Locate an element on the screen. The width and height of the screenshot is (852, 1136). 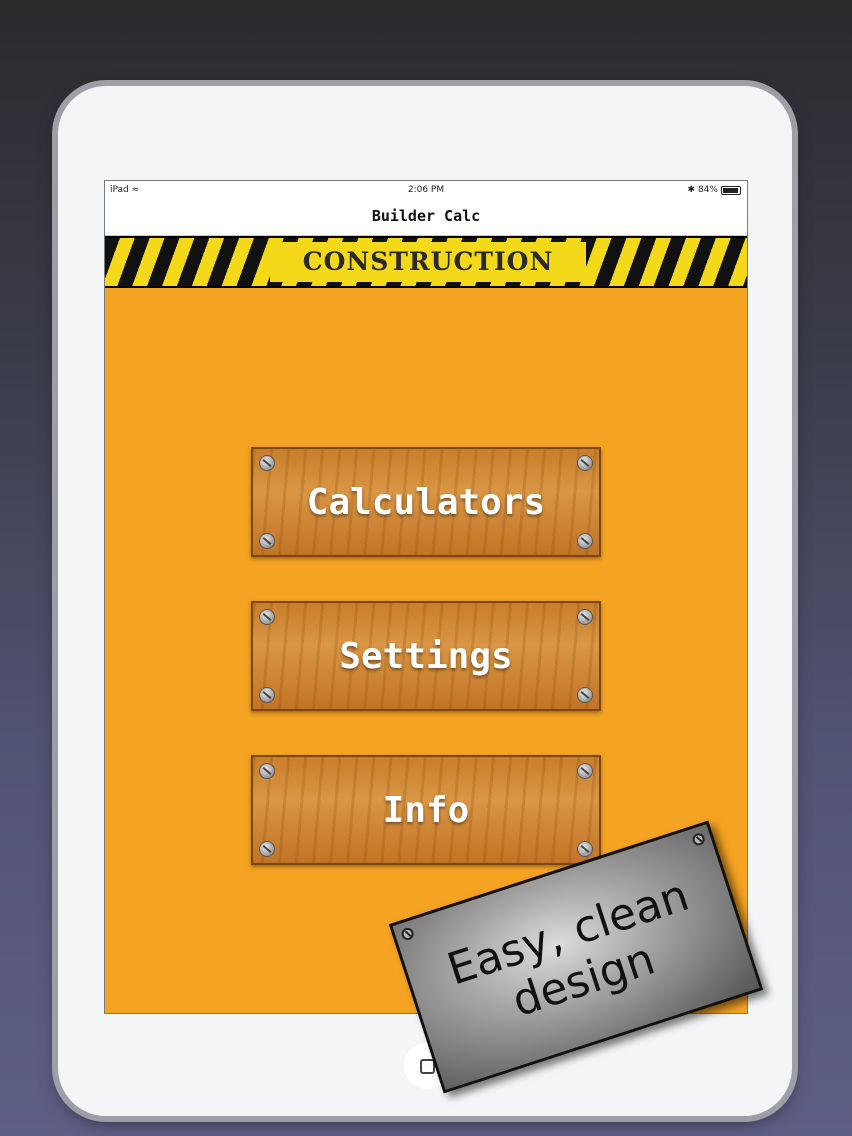
status-time: 2:06 PM is located at coordinates (426, 190).